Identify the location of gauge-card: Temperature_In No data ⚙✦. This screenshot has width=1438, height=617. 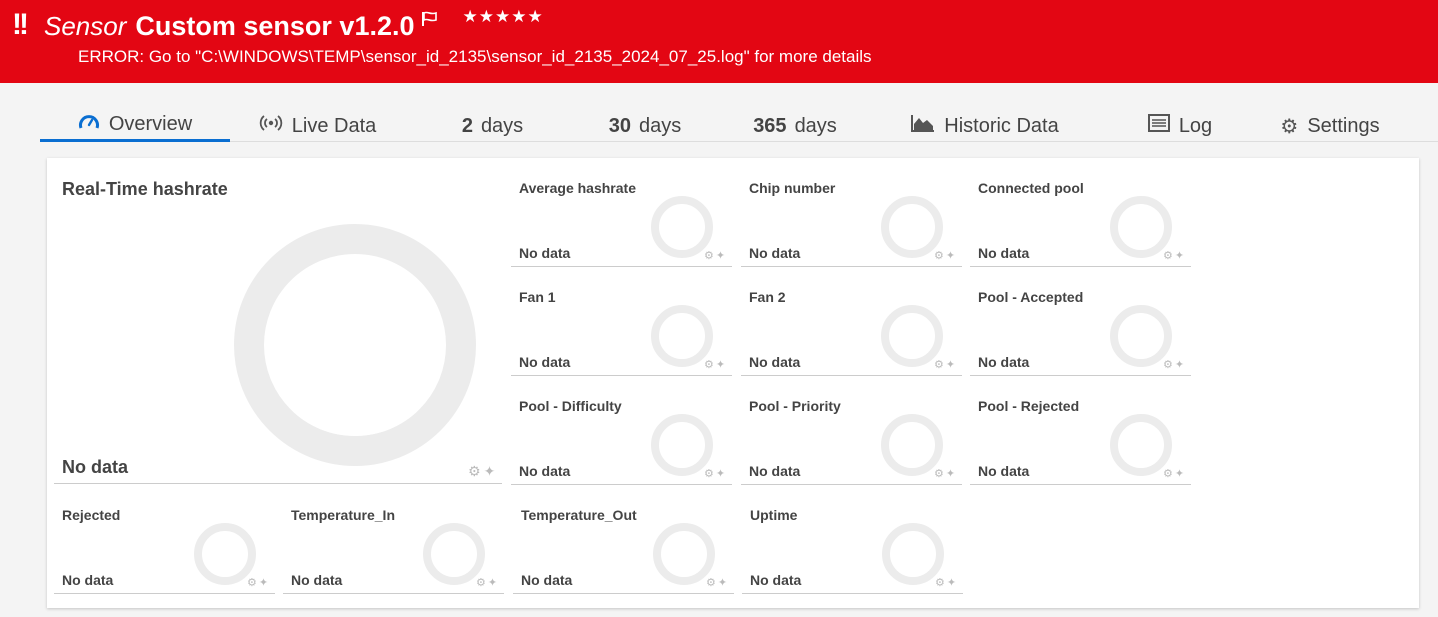
(393, 539).